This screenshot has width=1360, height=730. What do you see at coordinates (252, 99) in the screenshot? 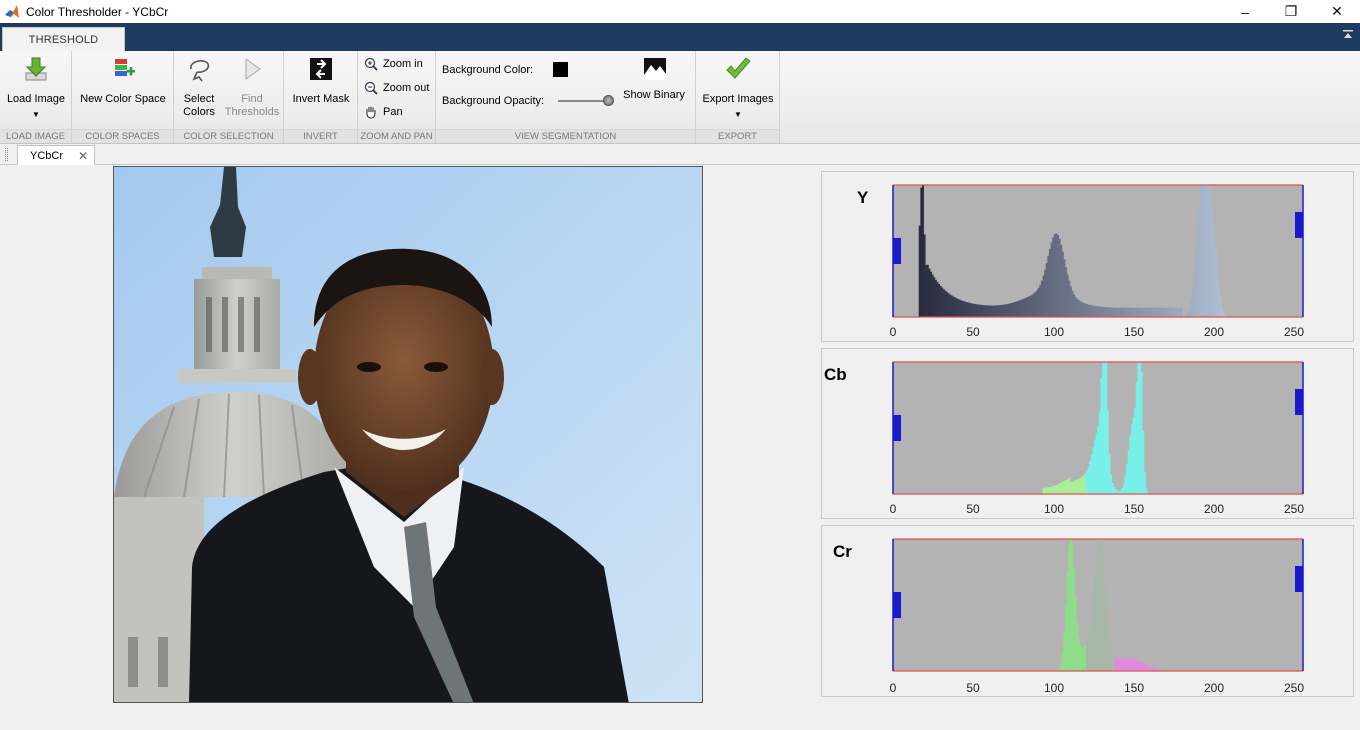
I see `find-thresholds-label-1: Find` at bounding box center [252, 99].